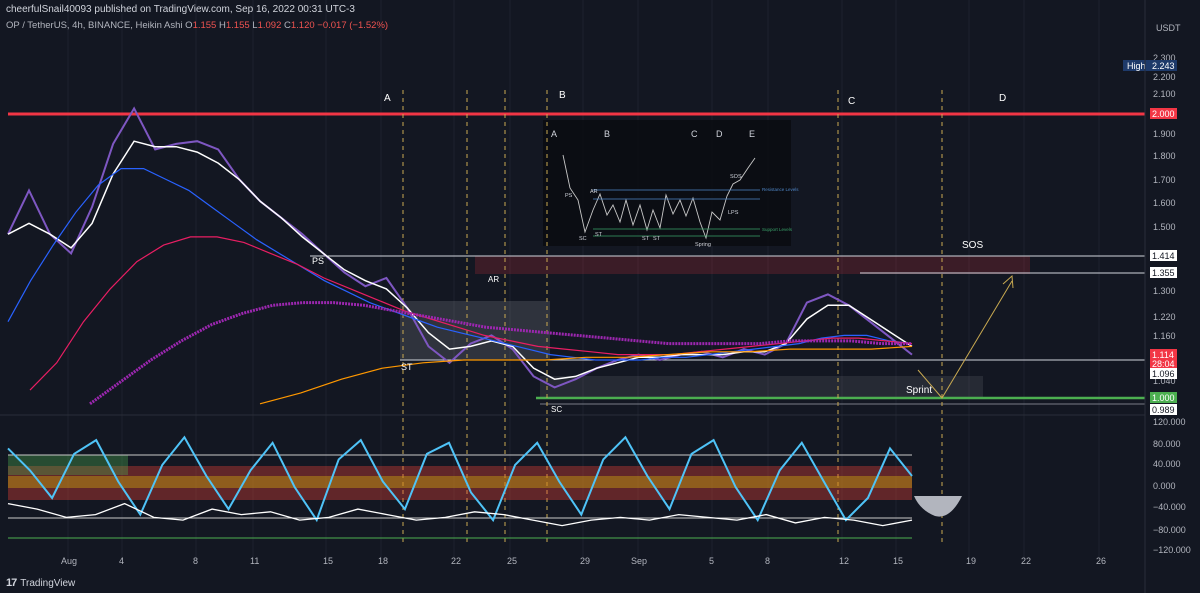  What do you see at coordinates (562, 95) in the screenshot?
I see `phase-label-b: B` at bounding box center [562, 95].